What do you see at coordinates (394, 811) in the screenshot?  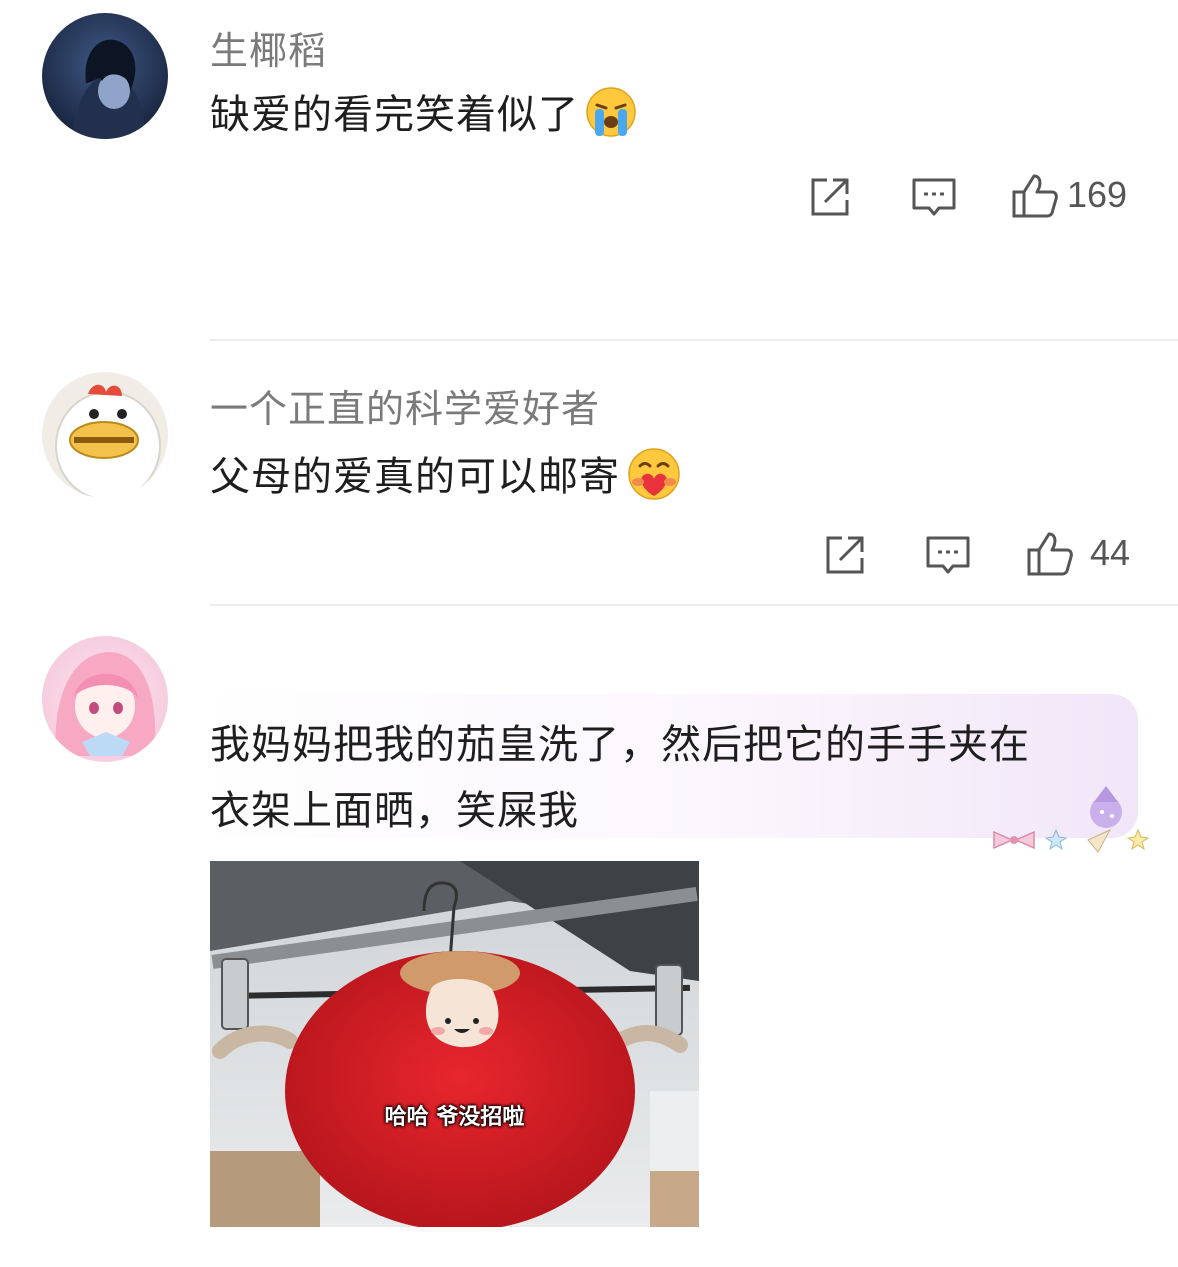 I see `comment-text: 衣架上面晒，笑屎我` at bounding box center [394, 811].